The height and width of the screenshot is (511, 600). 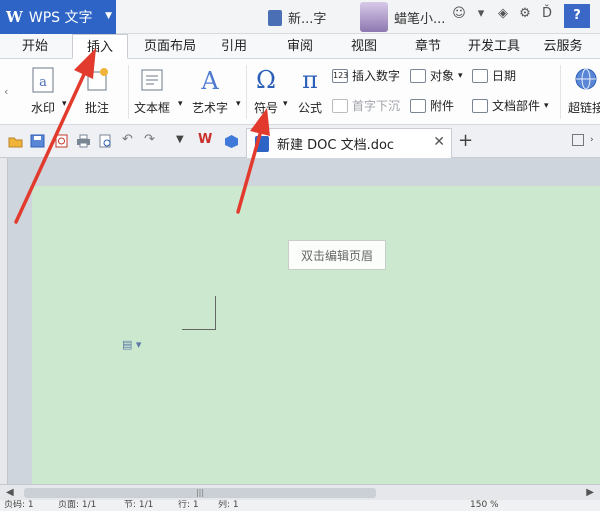 What do you see at coordinates (83, 141) in the screenshot?
I see `print-icon` at bounding box center [83, 141].